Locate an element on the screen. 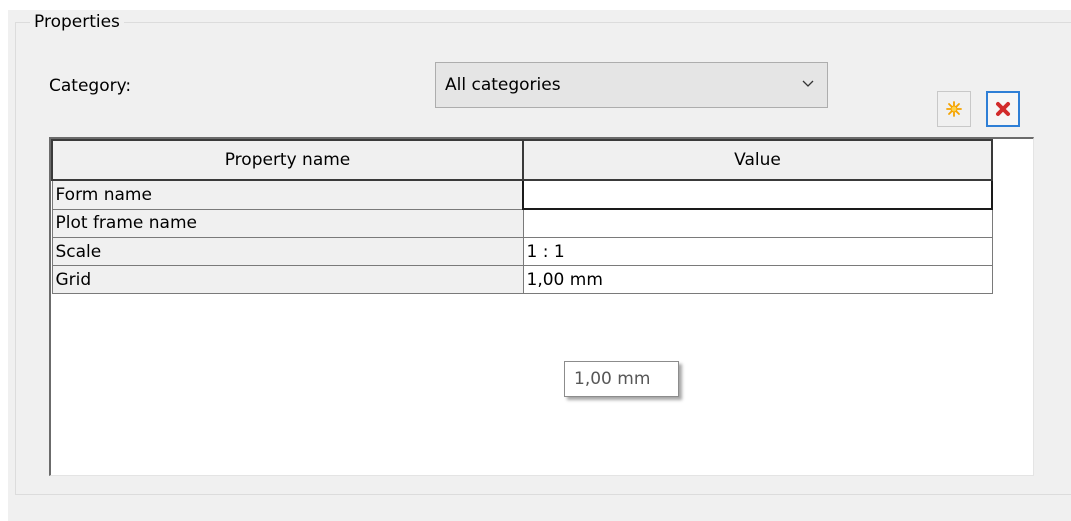 This screenshot has width=1071, height=521. column-header-value: Value is located at coordinates (757, 160).